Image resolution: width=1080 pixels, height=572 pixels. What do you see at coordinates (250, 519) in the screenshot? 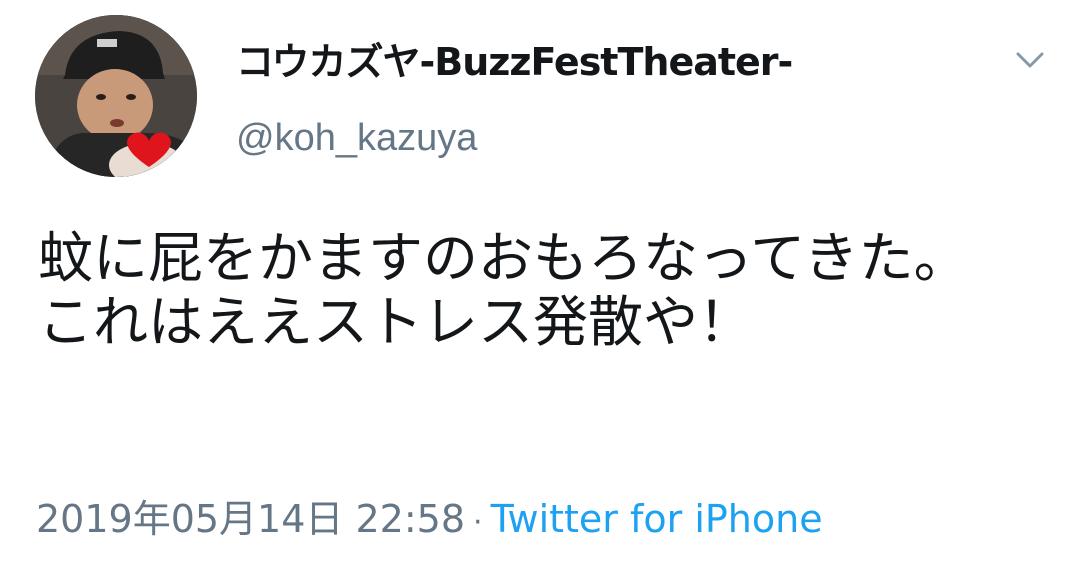
I see `tweet-timestamp: 2019年05月14日 22:58` at bounding box center [250, 519].